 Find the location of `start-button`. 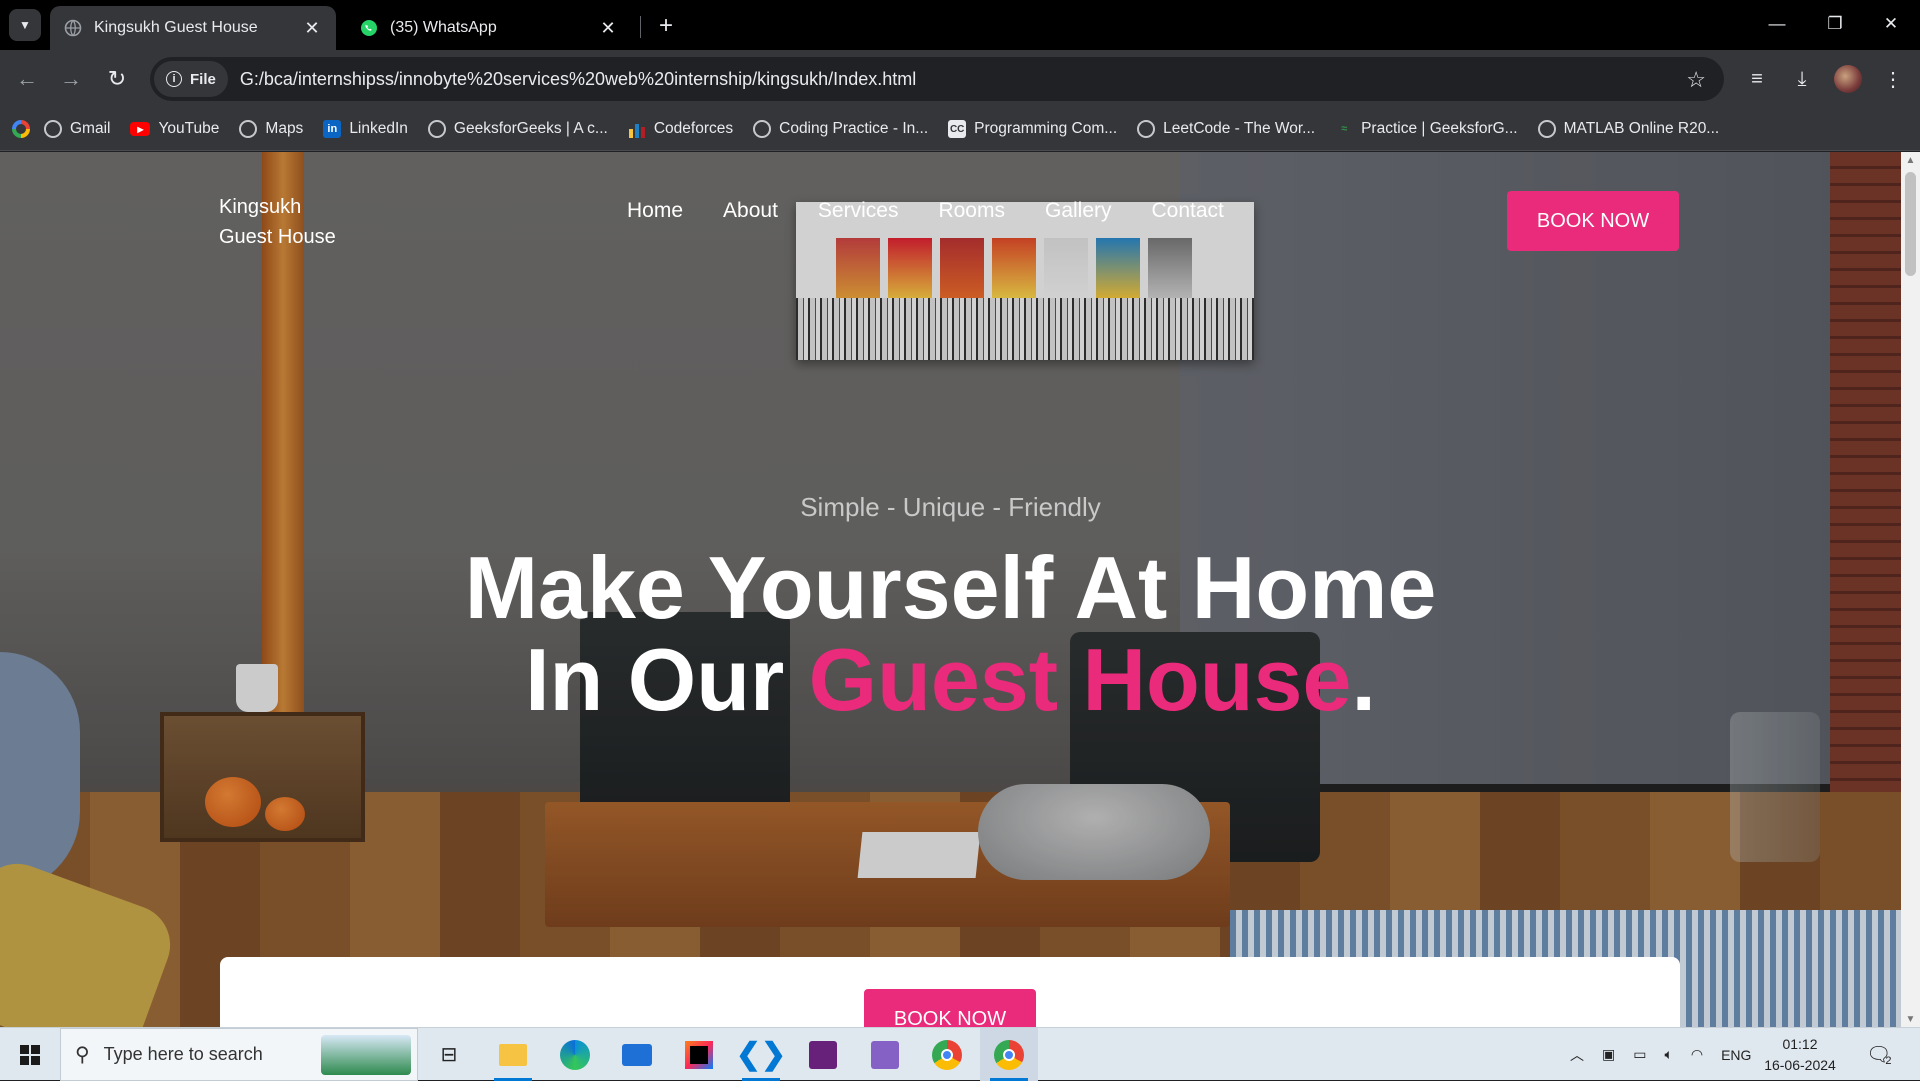

start-button is located at coordinates (30, 1054).